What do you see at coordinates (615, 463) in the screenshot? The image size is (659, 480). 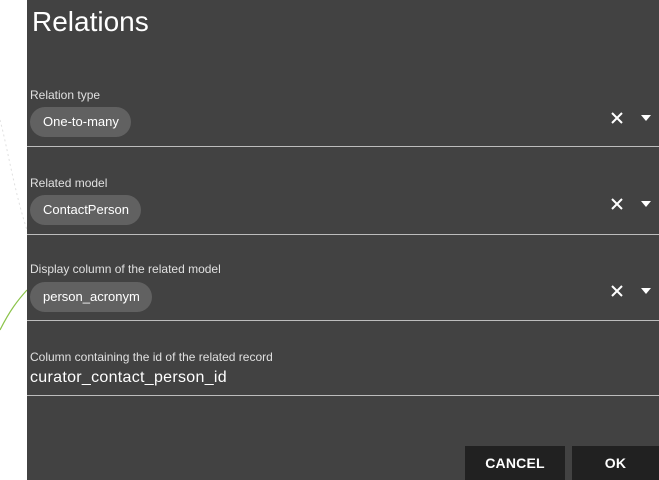 I see `ok-button: OK` at bounding box center [615, 463].